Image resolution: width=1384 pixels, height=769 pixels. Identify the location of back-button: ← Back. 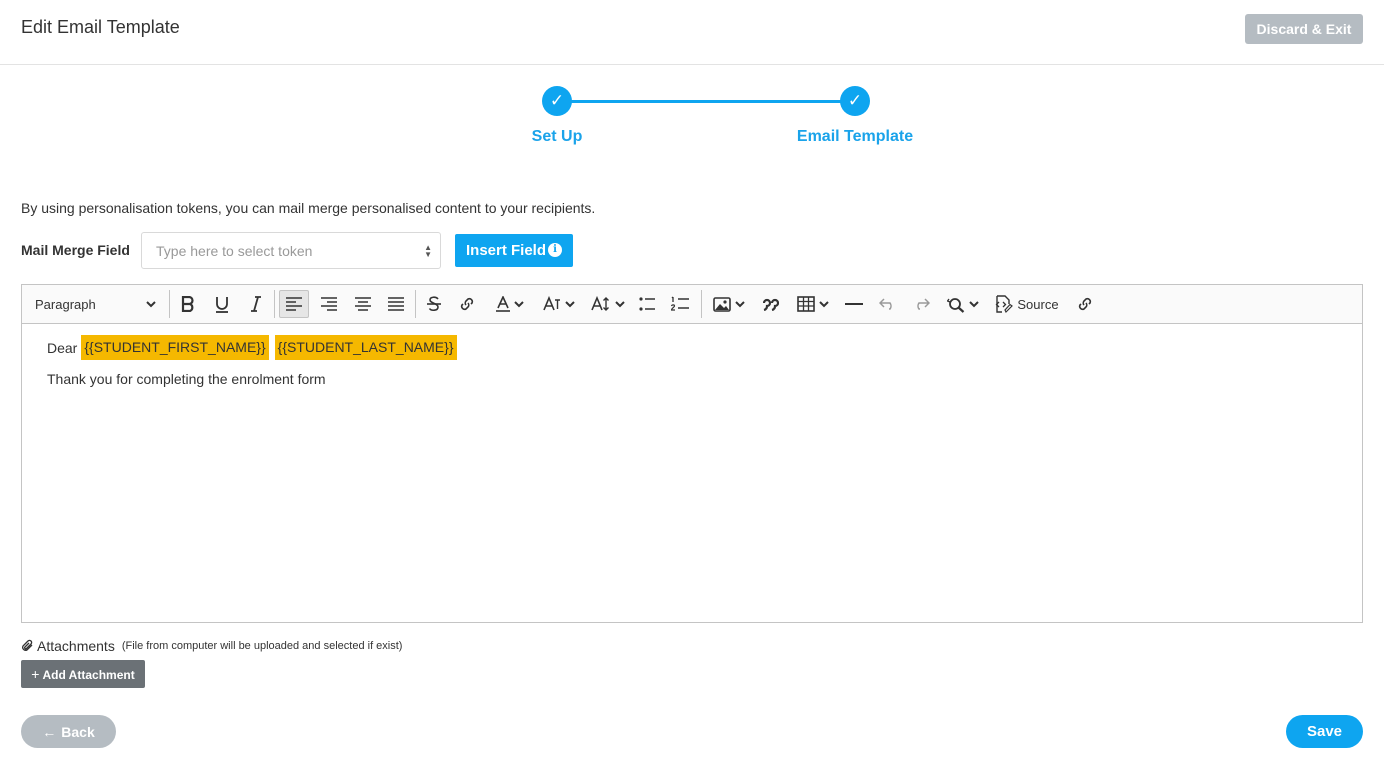
(68, 731).